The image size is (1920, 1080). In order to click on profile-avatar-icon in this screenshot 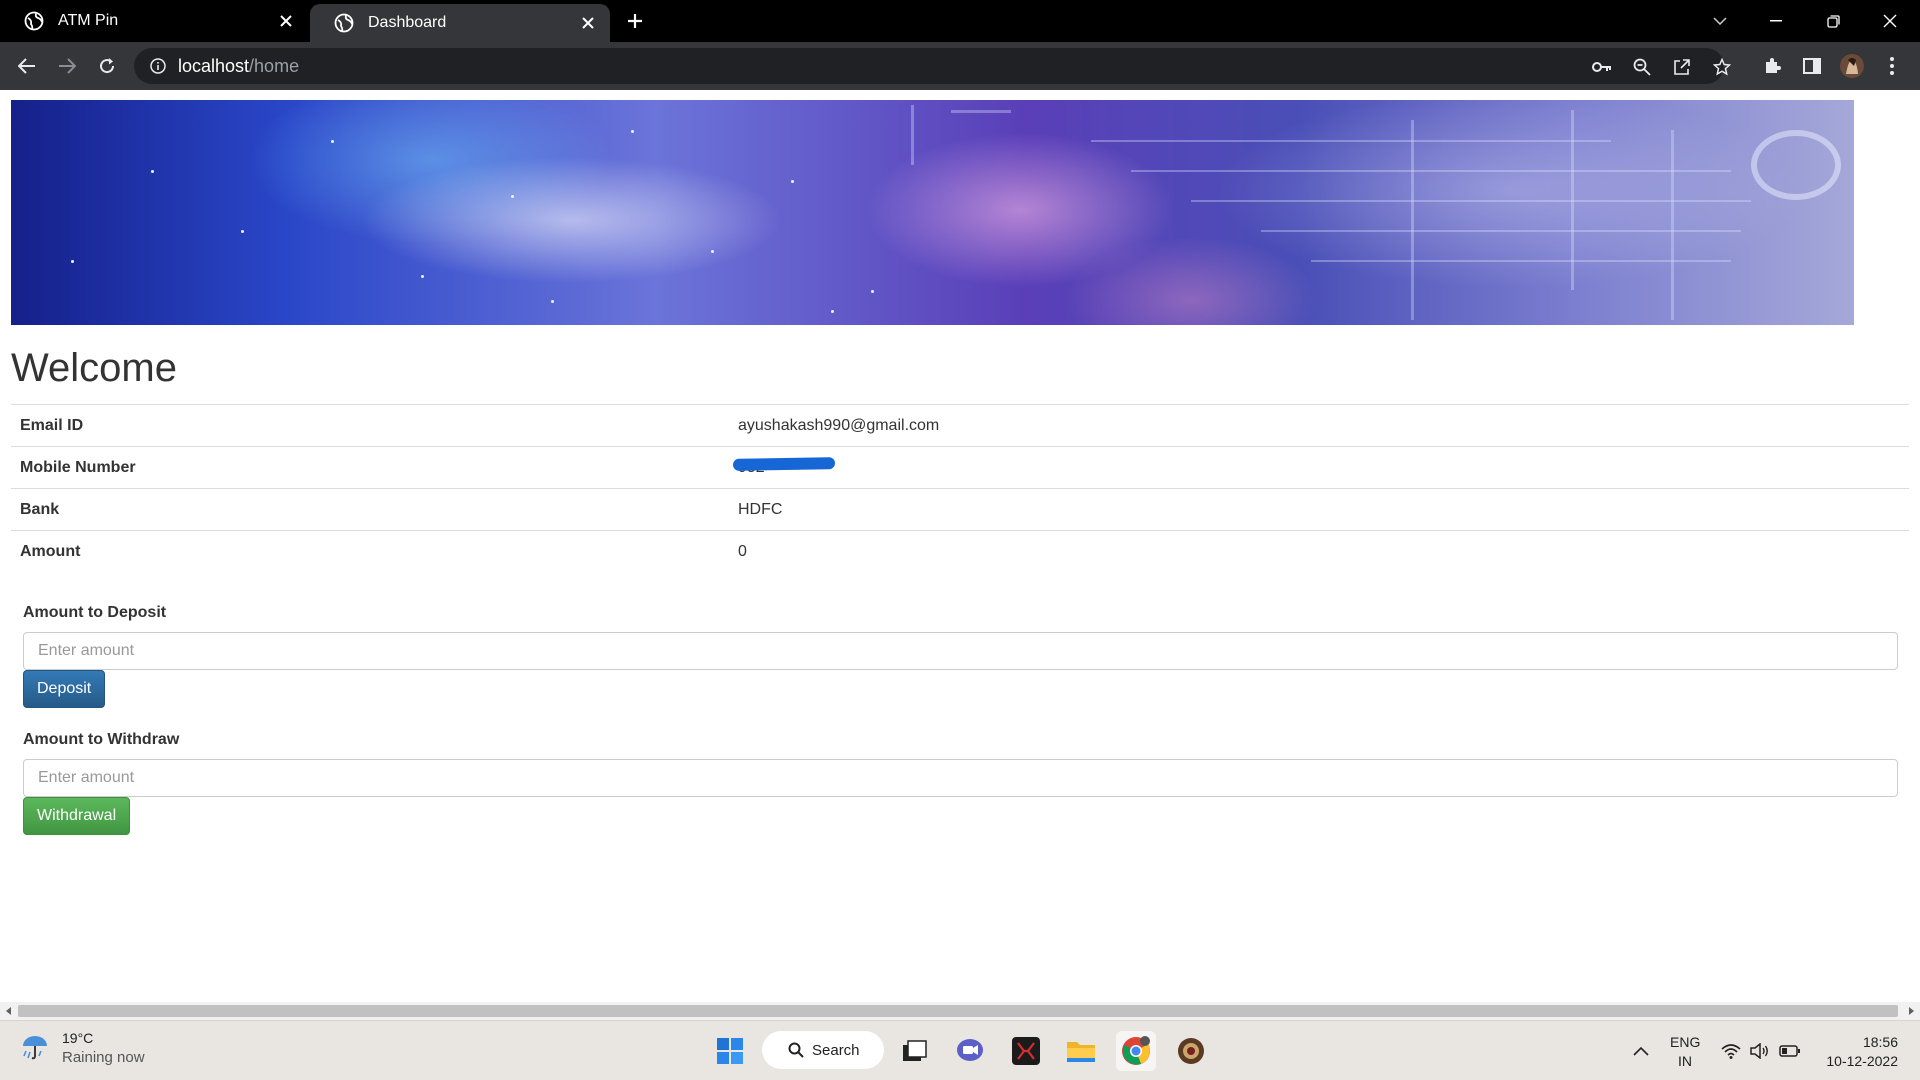, I will do `click(1852, 66)`.